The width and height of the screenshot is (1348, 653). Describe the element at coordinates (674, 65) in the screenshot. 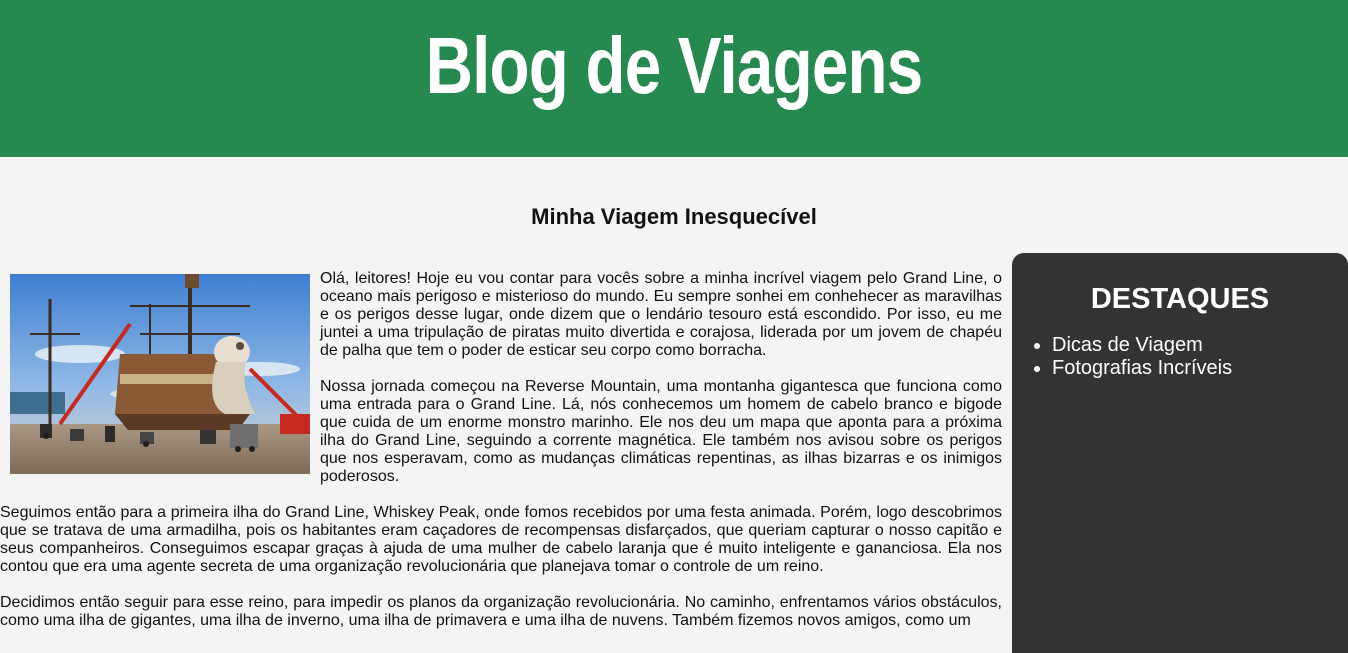

I see `site-title: Blog de Viagens` at that location.